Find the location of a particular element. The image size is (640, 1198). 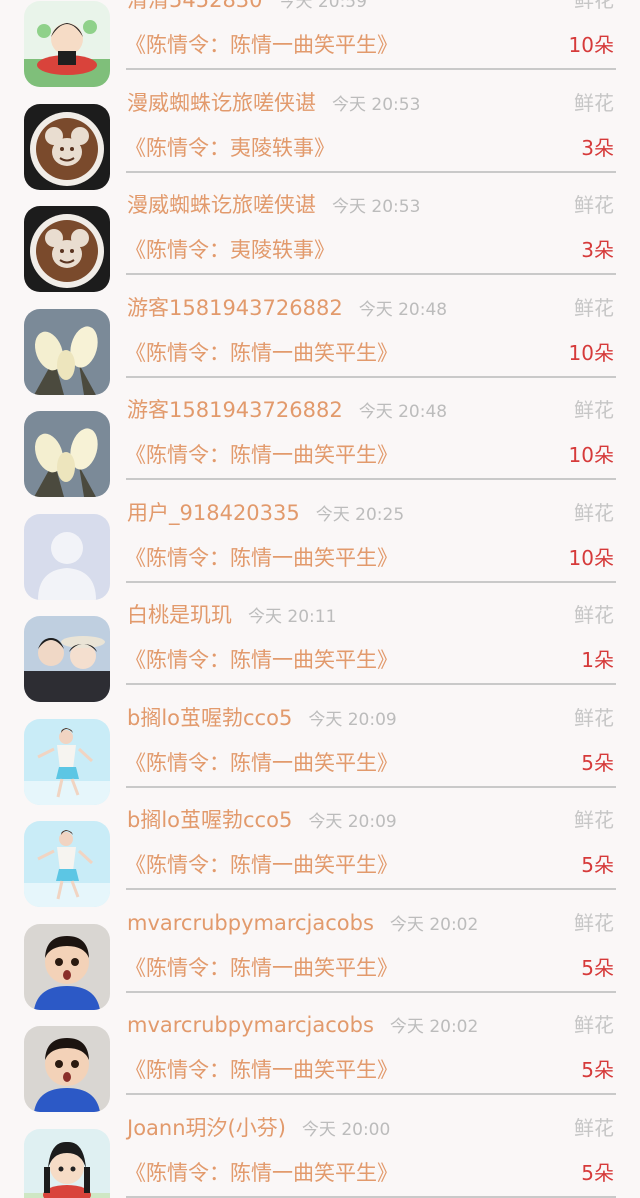

avatar-chibi-icon is located at coordinates (67, 1163).